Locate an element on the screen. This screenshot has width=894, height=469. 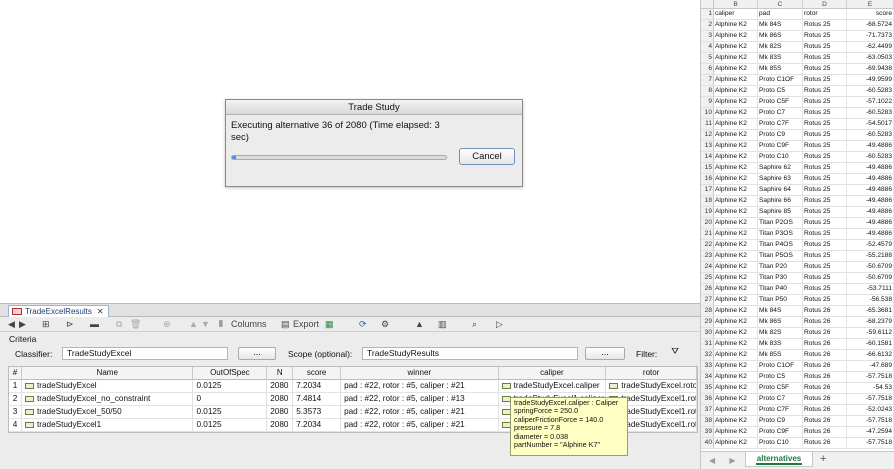
row-number: 28 is located at coordinates (707, 311).